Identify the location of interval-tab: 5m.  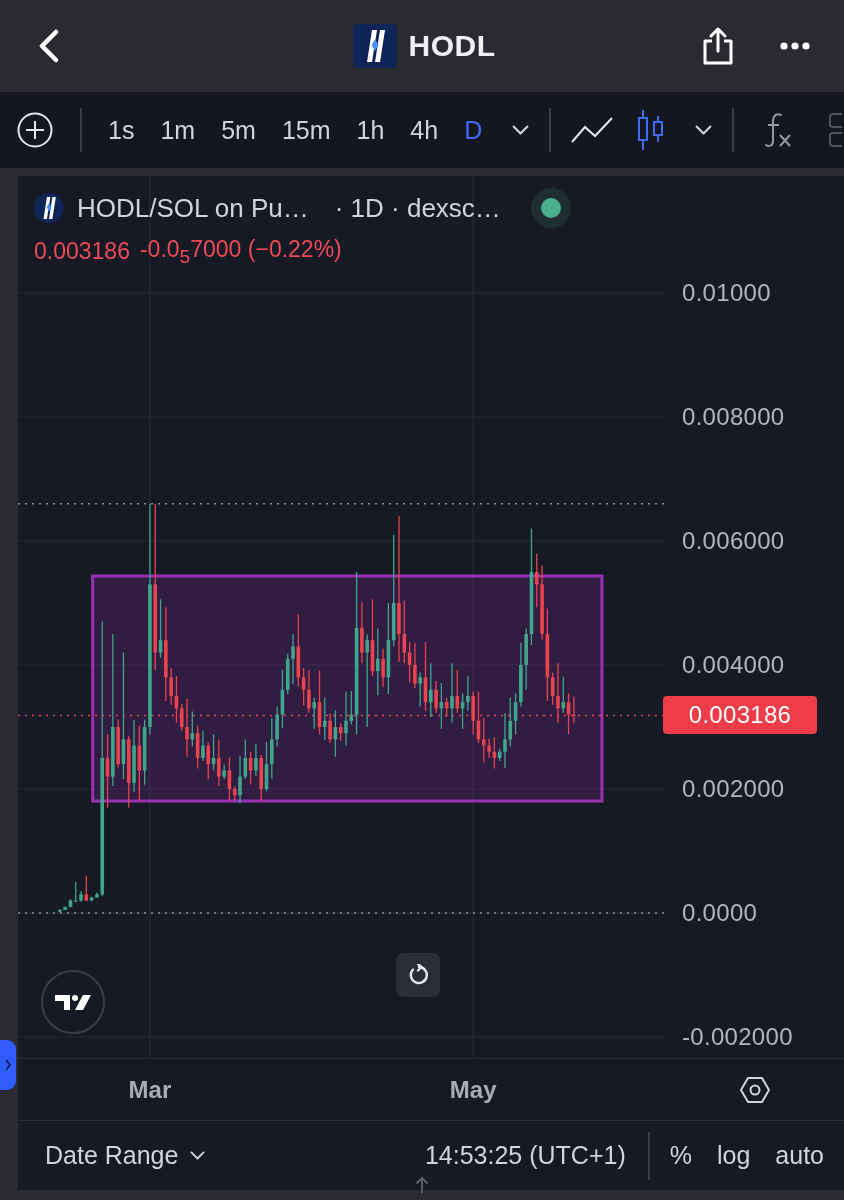
(238, 130).